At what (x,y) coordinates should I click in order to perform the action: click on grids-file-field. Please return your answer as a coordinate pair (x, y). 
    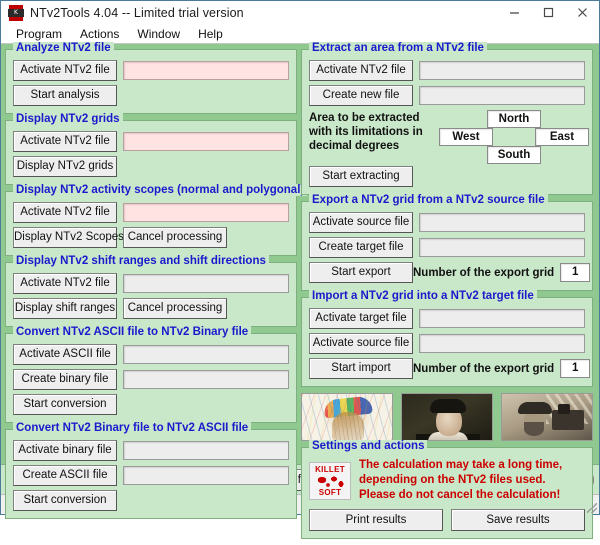
    Looking at the image, I should click on (206, 141).